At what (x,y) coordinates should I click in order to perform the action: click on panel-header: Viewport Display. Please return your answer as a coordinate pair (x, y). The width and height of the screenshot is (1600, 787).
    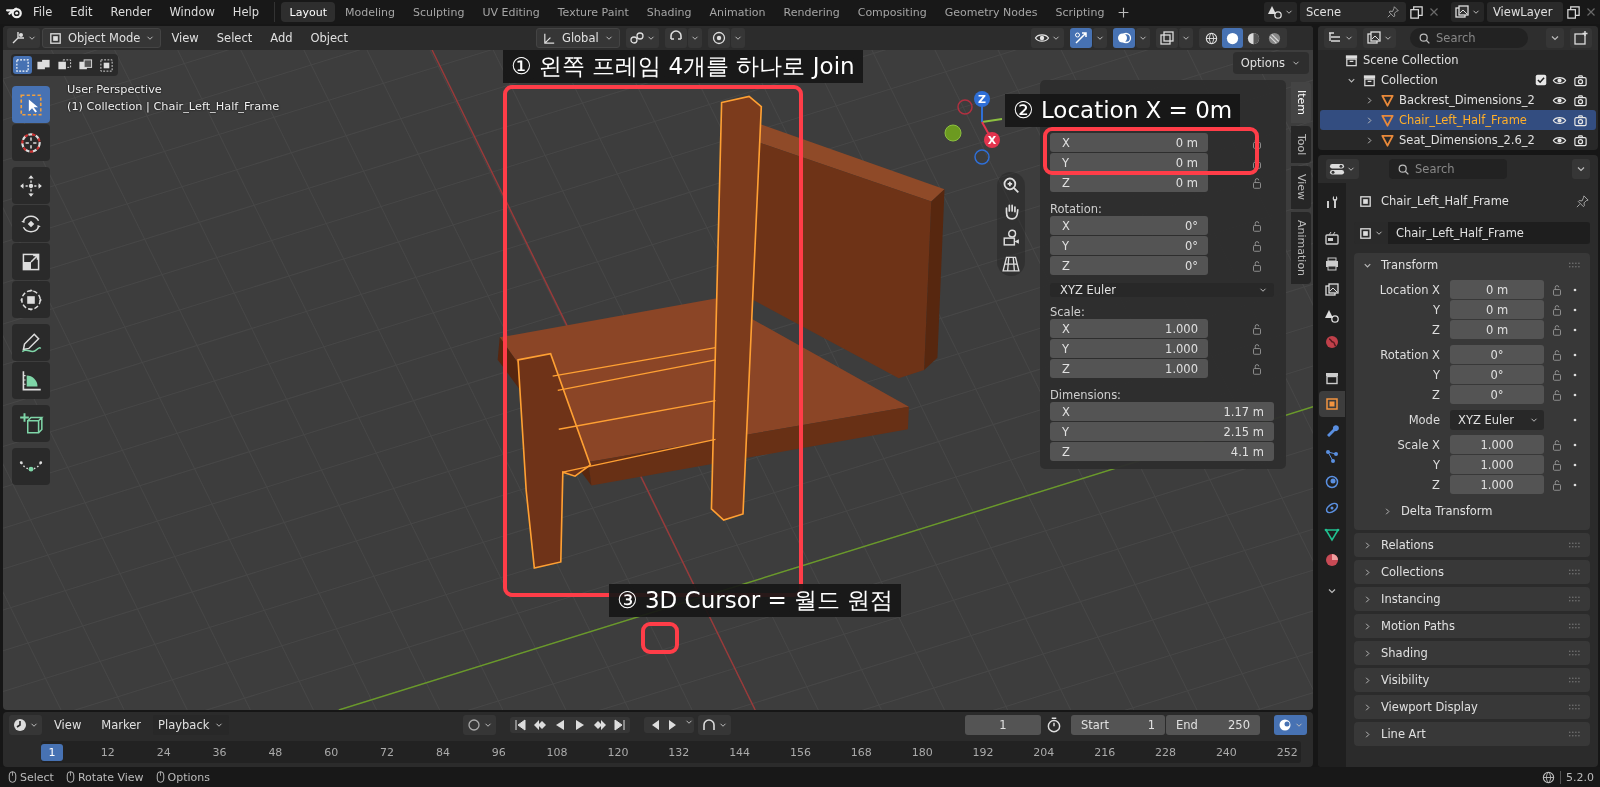
    Looking at the image, I should click on (1472, 707).